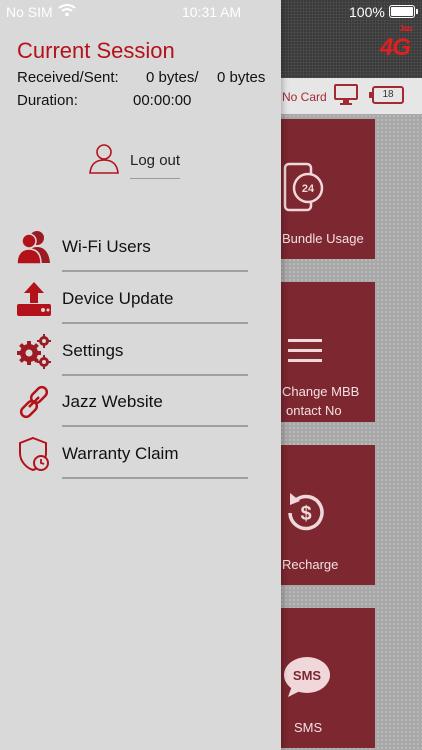  What do you see at coordinates (33, 248) in the screenshot?
I see `users-icon` at bounding box center [33, 248].